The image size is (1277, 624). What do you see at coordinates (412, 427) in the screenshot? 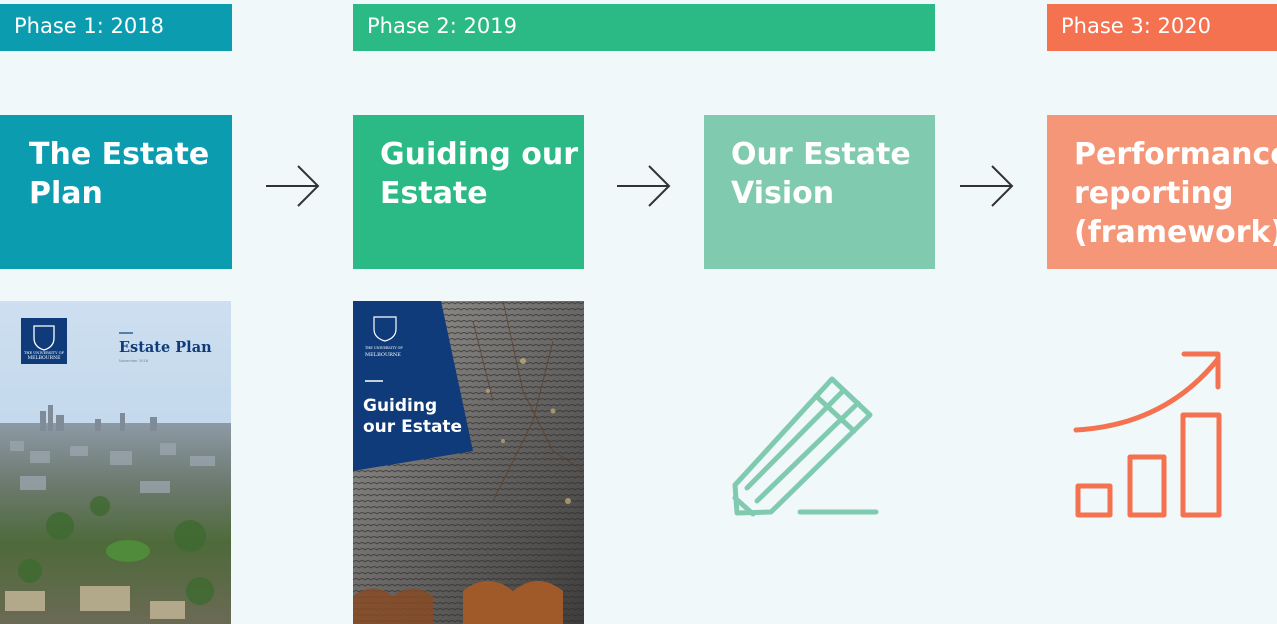
I see `guiding-title-line-2: our Estate` at bounding box center [412, 427].